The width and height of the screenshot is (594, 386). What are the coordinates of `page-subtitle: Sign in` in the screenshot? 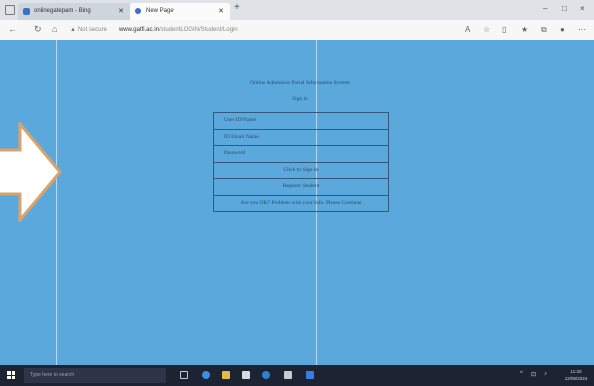 It's located at (300, 99).